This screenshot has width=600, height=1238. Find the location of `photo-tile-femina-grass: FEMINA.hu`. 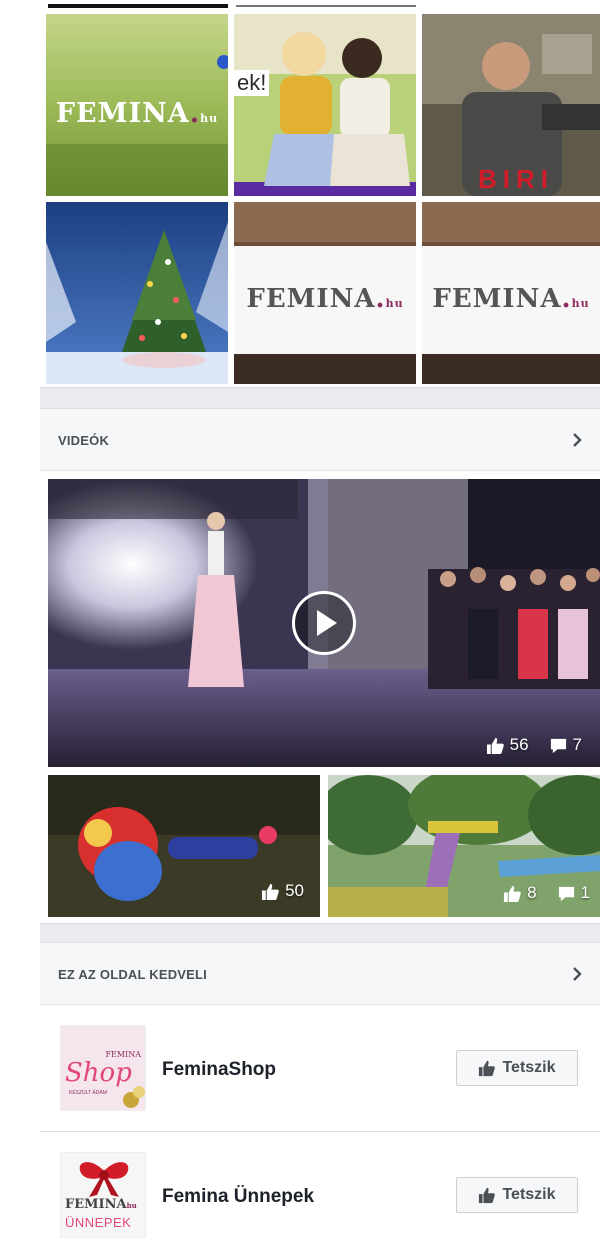

photo-tile-femina-grass: FEMINA.hu is located at coordinates (137, 105).